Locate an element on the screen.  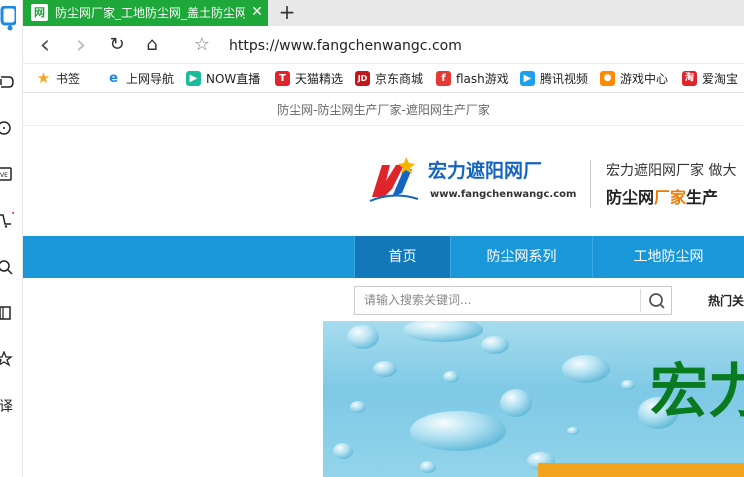
jd-icon: JD is located at coordinates (362, 78).